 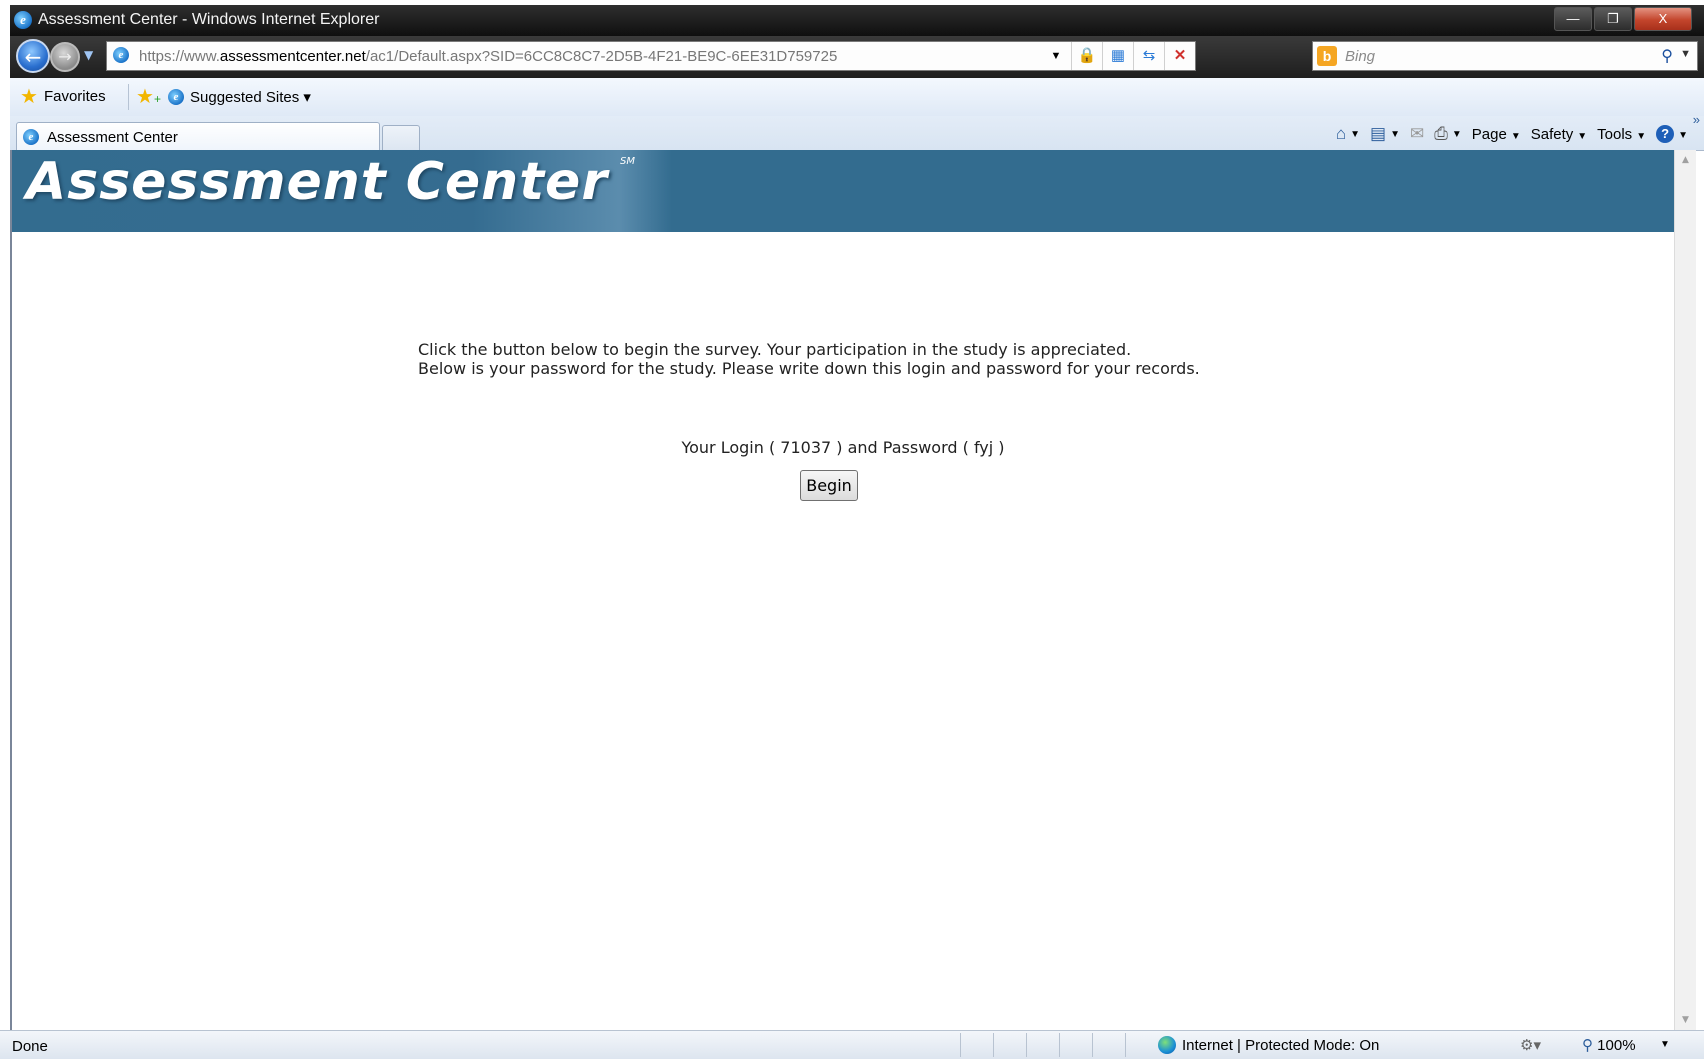 I want to click on ie-logo-icon: e, so click(x=23, y=20).